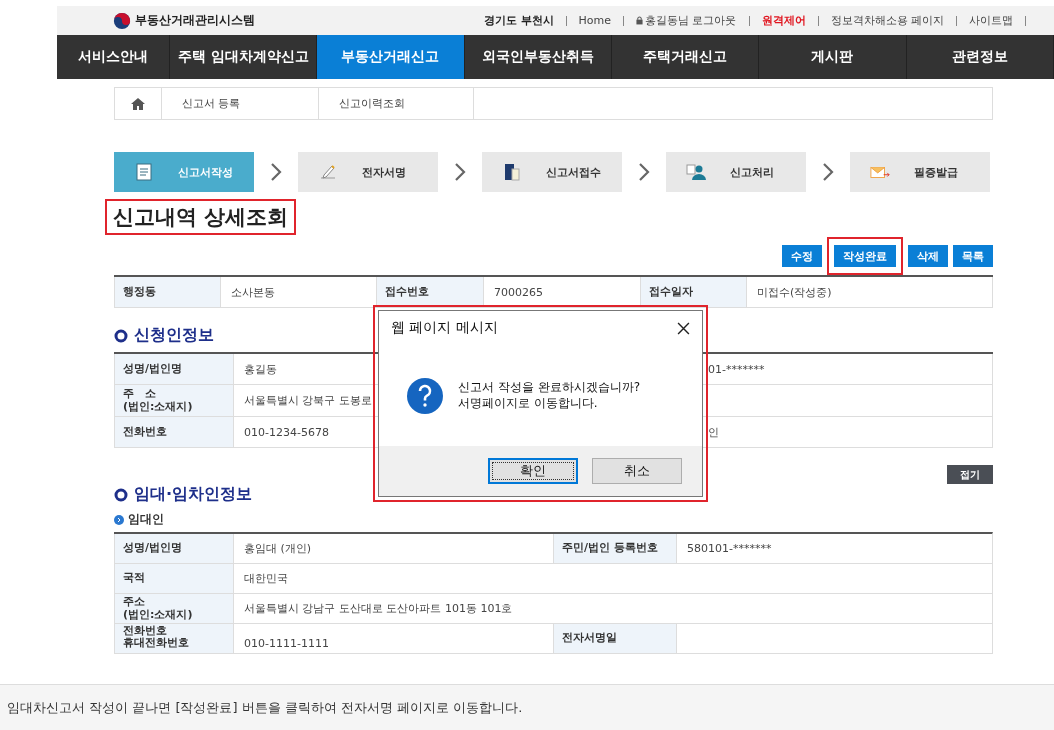  What do you see at coordinates (308, 400) in the screenshot?
I see `field-value: 서울특별시 강북구 도봉로` at bounding box center [308, 400].